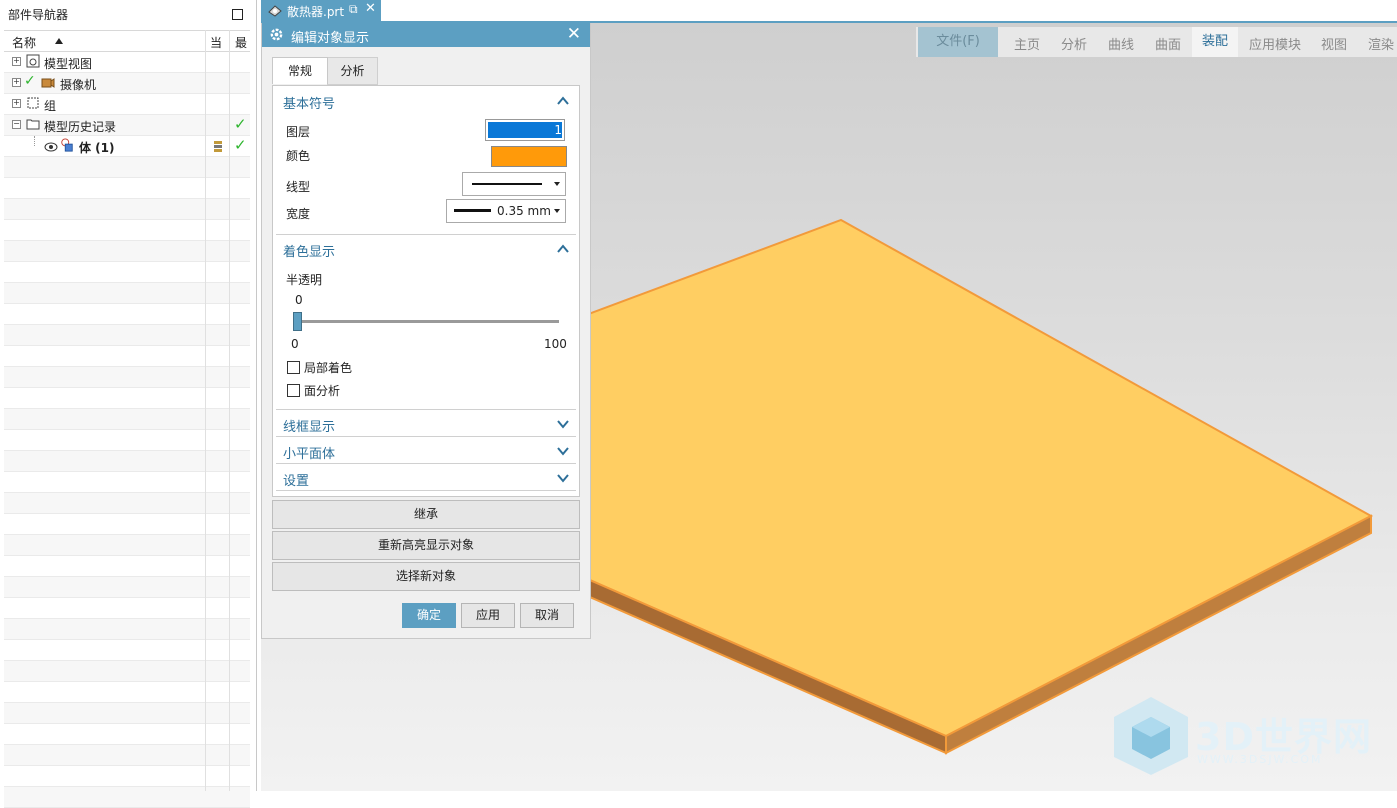  Describe the element at coordinates (488, 615) in the screenshot. I see `apply-button: 应用` at that location.